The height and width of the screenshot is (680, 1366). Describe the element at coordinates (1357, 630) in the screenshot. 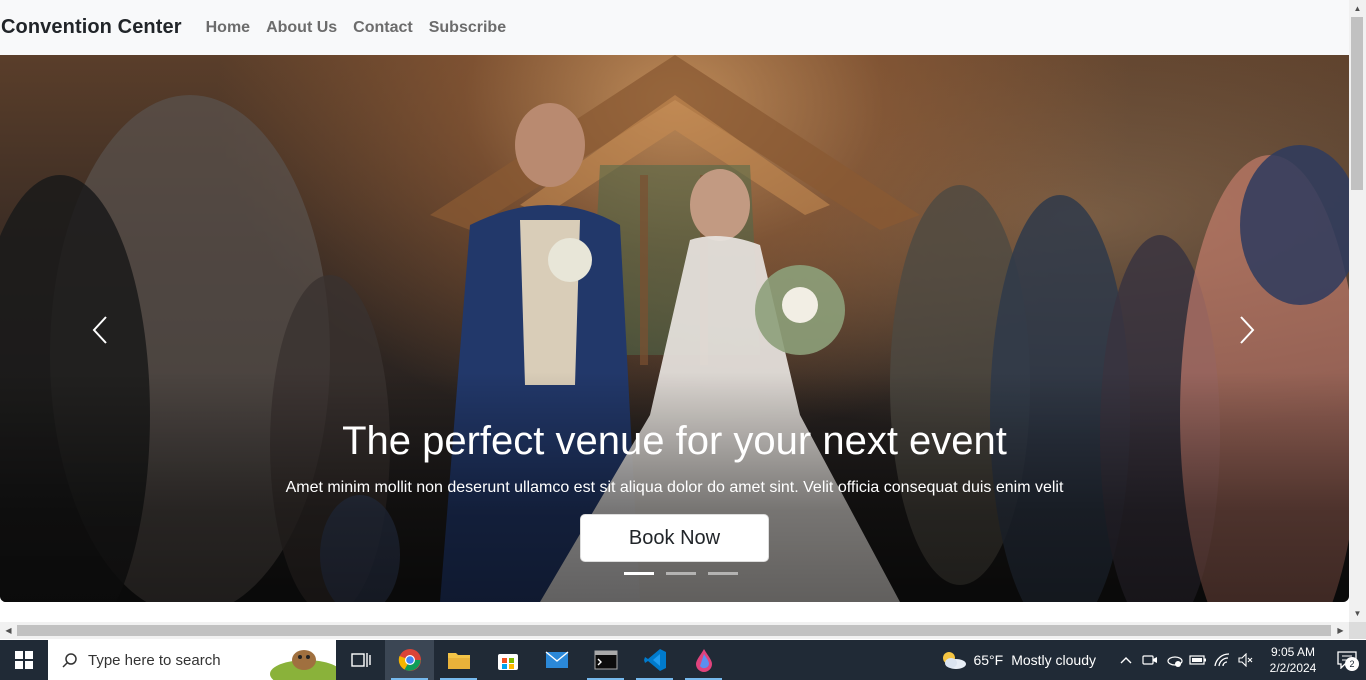

I see `scrollbar-corner` at that location.